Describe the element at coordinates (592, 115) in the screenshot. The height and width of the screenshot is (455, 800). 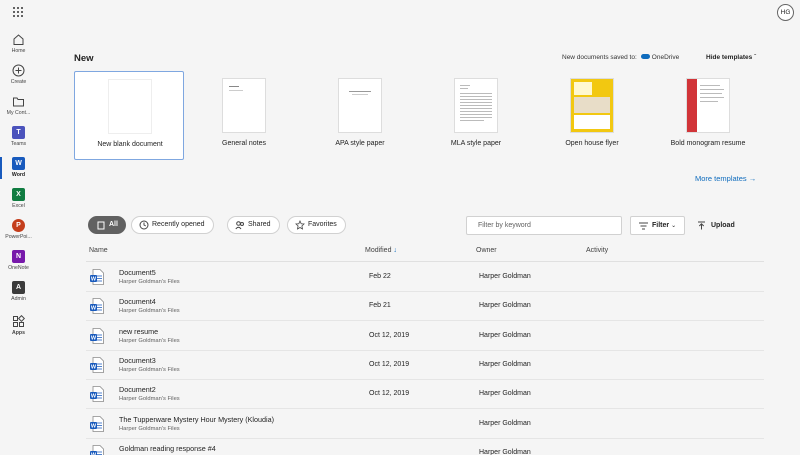
I see `template-open-house-flyer: Open house flyer` at that location.